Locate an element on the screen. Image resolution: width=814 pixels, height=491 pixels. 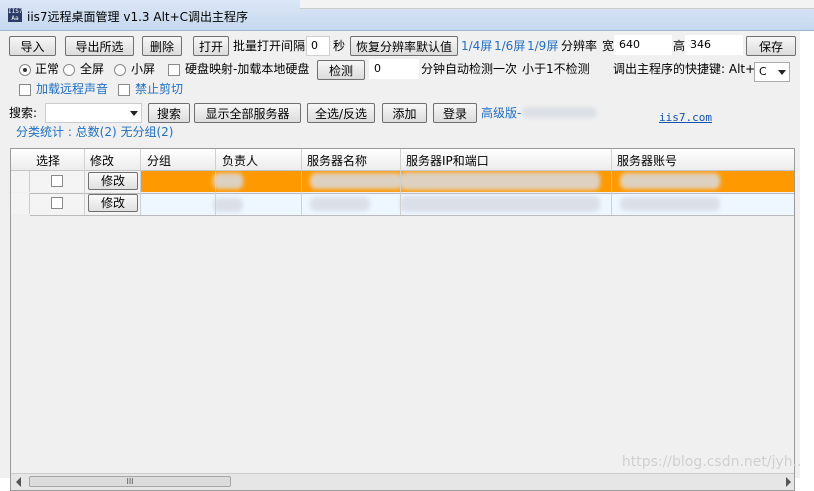
right-edge is located at coordinates (807, 254).